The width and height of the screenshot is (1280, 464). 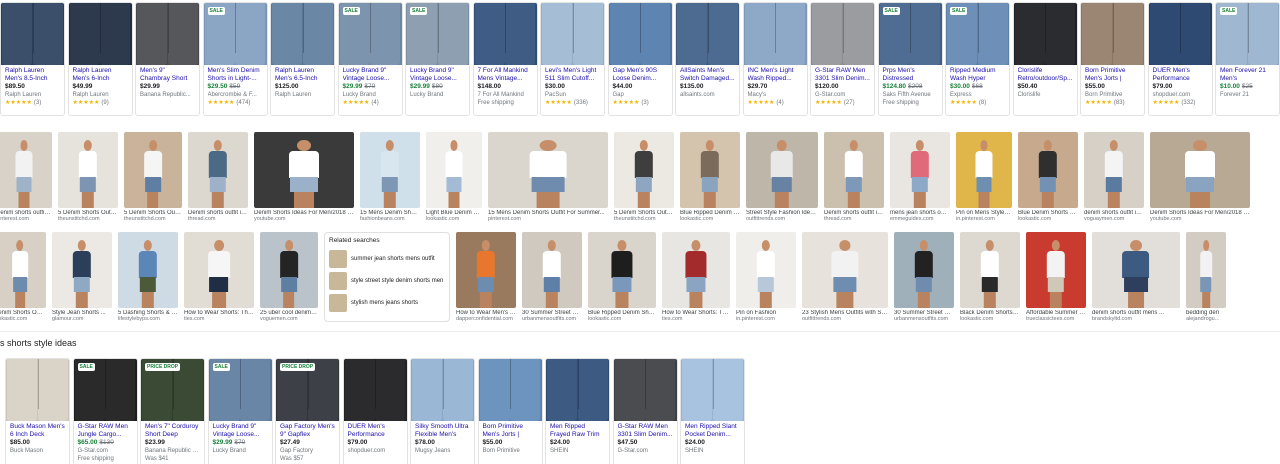 I want to click on image-result: denim shorts outfit ide... voguaymen.com, so click(x=1114, y=178).